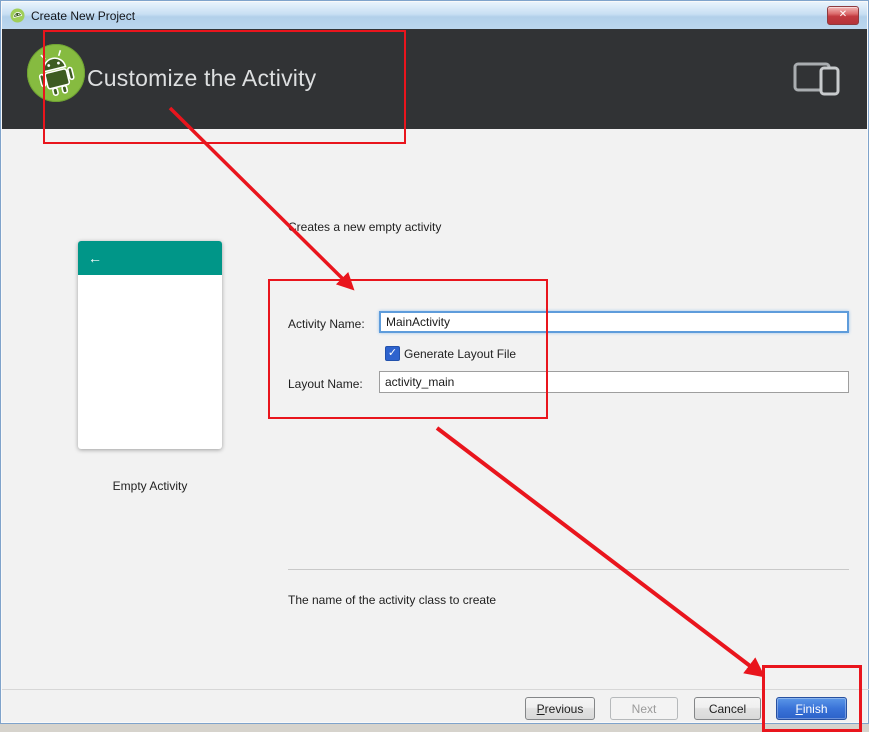 The width and height of the screenshot is (869, 732). What do you see at coordinates (564, 708) in the screenshot?
I see `previous-button-label-rest: revious` at bounding box center [564, 708].